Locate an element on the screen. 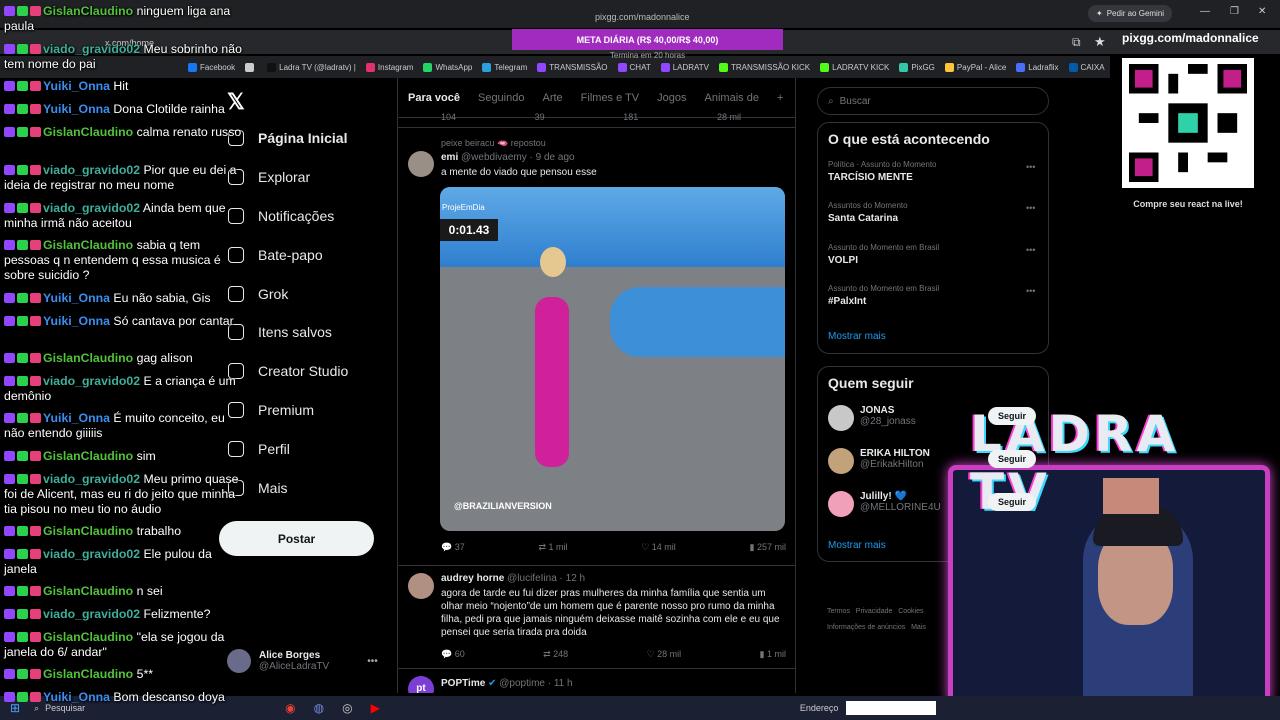 The width and height of the screenshot is (1280, 720). views-button: ▮ 257 mil is located at coordinates (768, 547).